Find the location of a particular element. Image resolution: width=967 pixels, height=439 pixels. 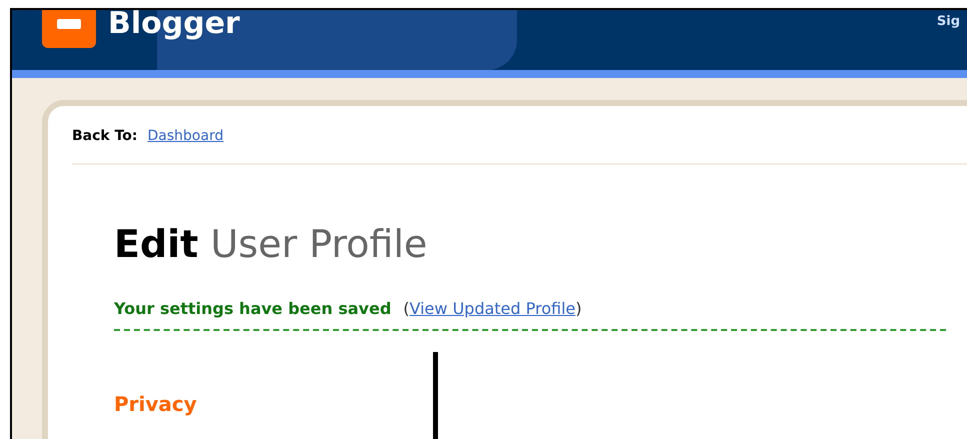

back-to-label: Back To: is located at coordinates (105, 136).